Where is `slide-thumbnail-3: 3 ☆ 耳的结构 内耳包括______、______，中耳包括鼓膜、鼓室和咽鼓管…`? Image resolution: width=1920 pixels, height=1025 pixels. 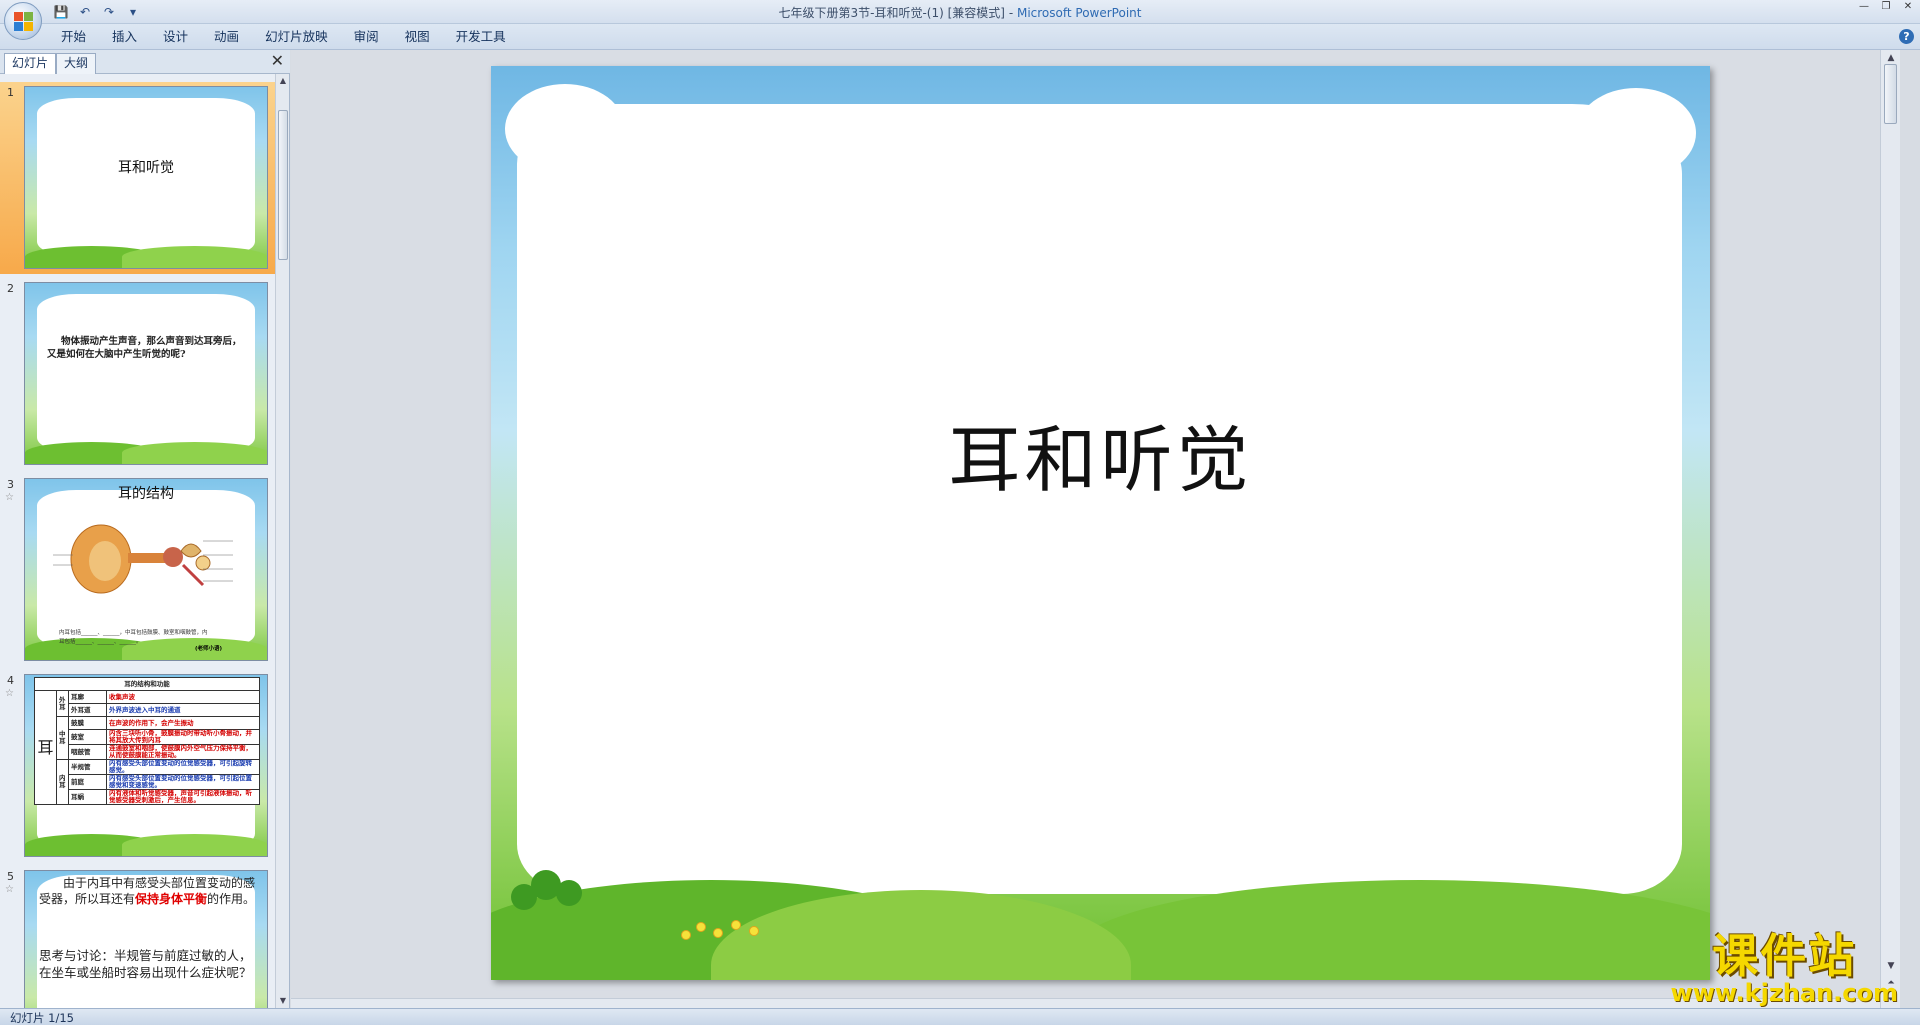
slide-thumbnail-3: 3 ☆ 耳的结构 内耳包括______、______，中耳包括鼓膜、鼓室和咽鼓管… is located at coordinates (138, 570).